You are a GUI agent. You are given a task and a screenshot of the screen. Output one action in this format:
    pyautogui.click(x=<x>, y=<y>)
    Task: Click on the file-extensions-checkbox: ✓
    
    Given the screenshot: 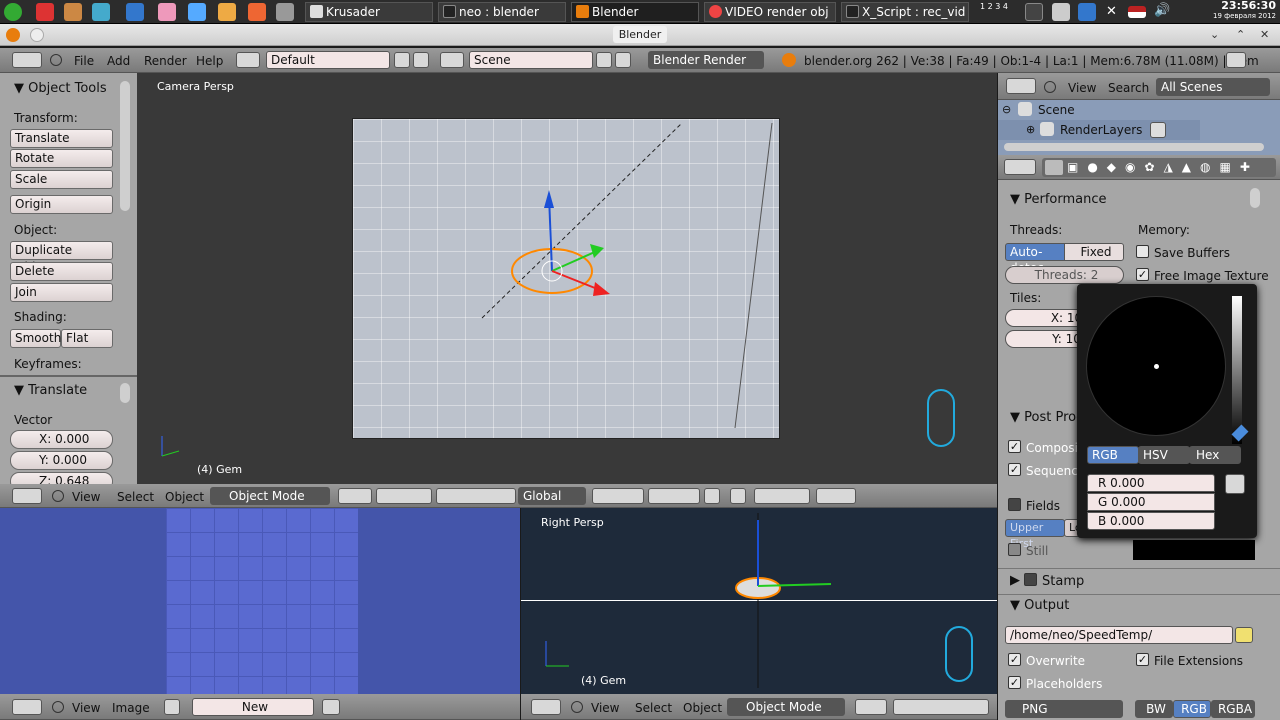 What is the action you would take?
    pyautogui.click(x=1142, y=659)
    